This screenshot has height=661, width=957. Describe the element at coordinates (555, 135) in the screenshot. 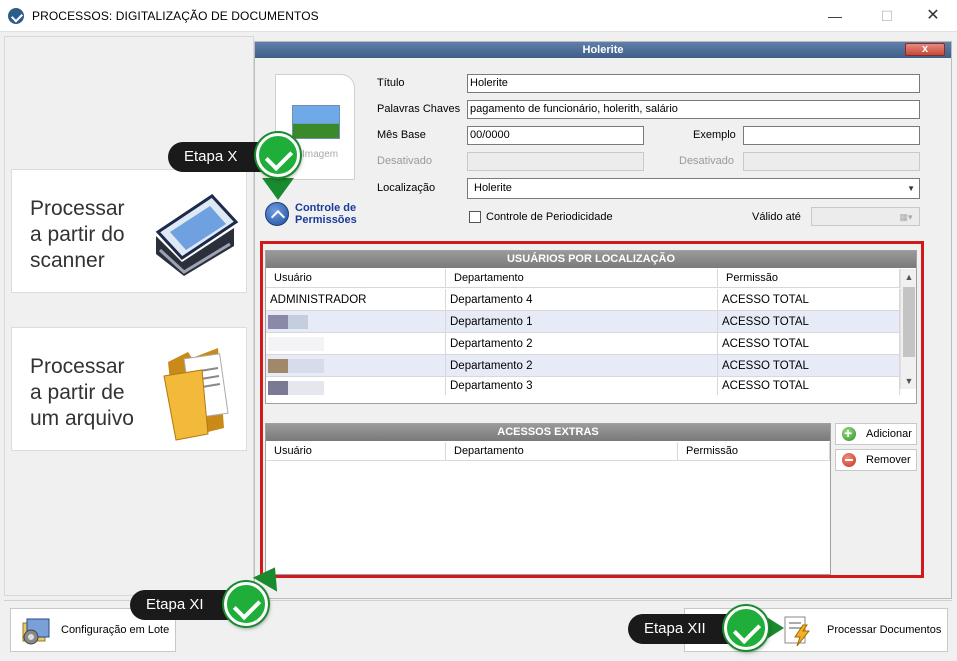

I see `mes-base-input: 00/0000` at that location.